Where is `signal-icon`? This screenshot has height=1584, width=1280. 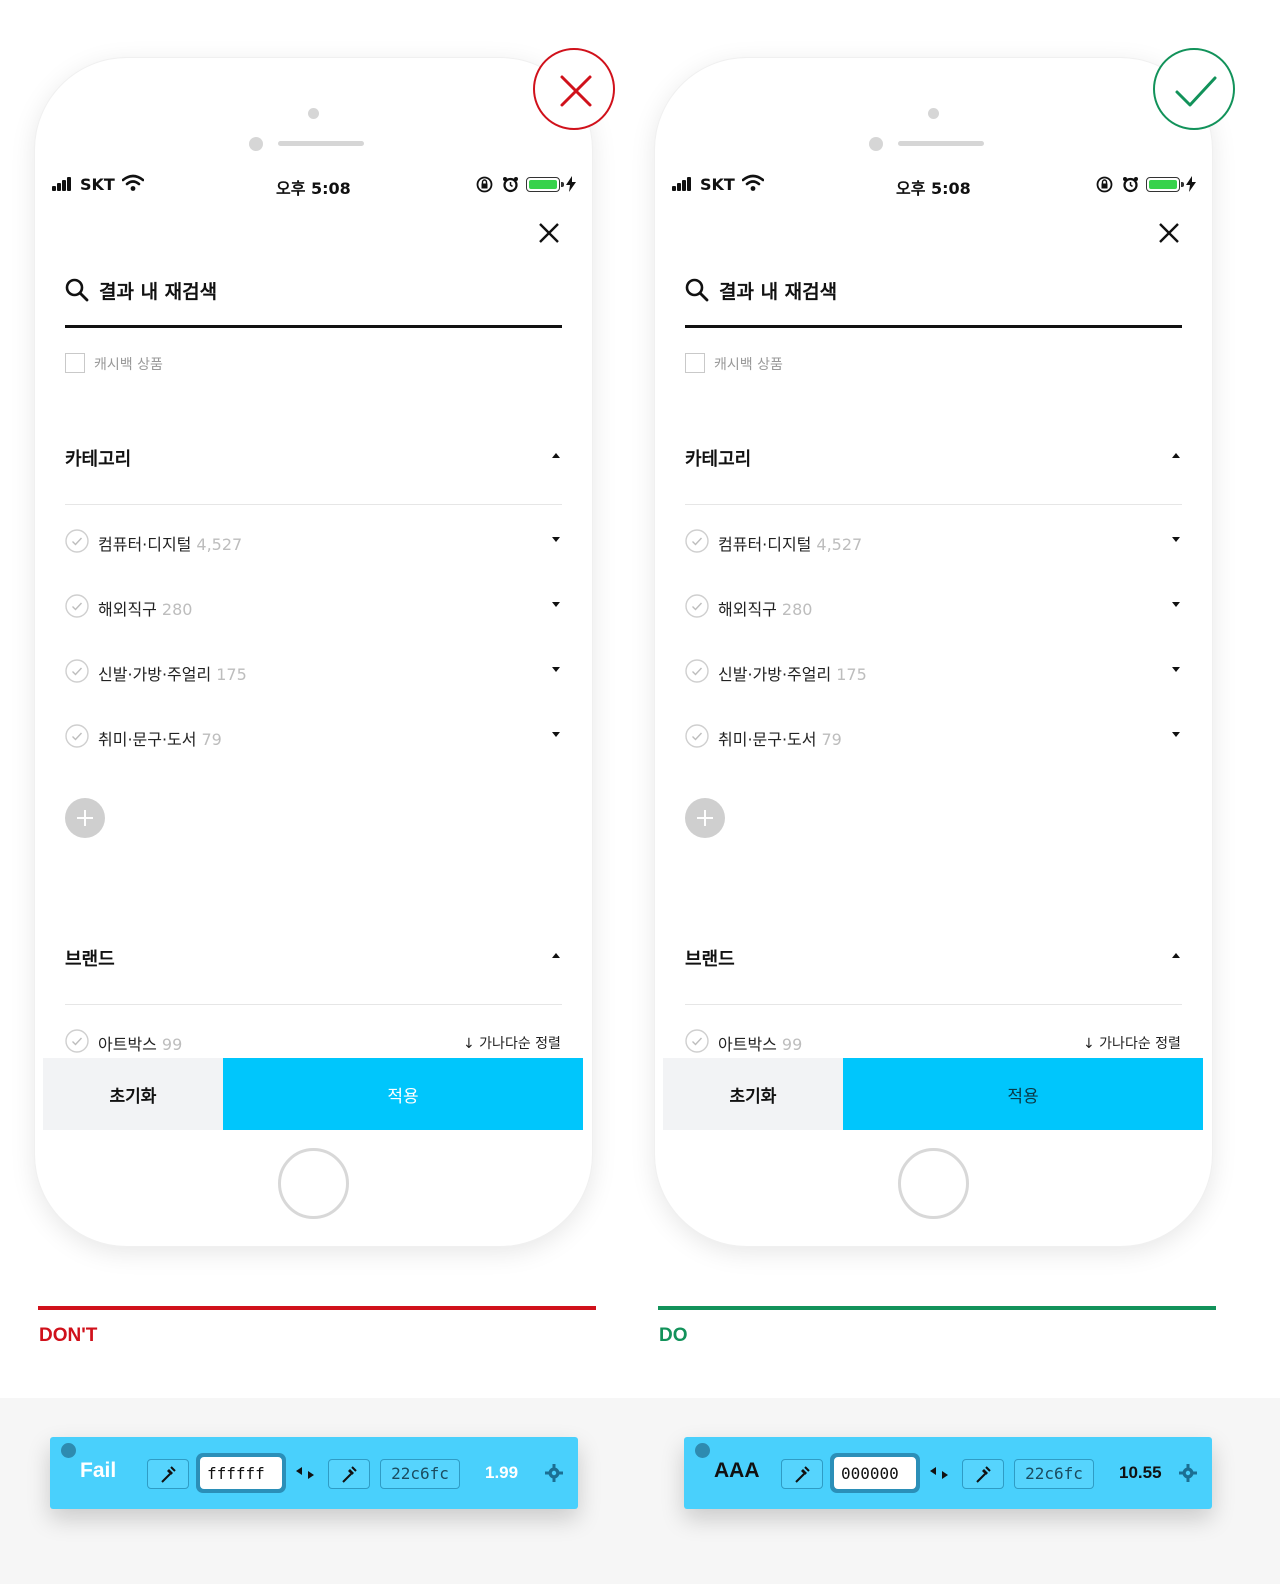
signal-icon is located at coordinates (64, 184).